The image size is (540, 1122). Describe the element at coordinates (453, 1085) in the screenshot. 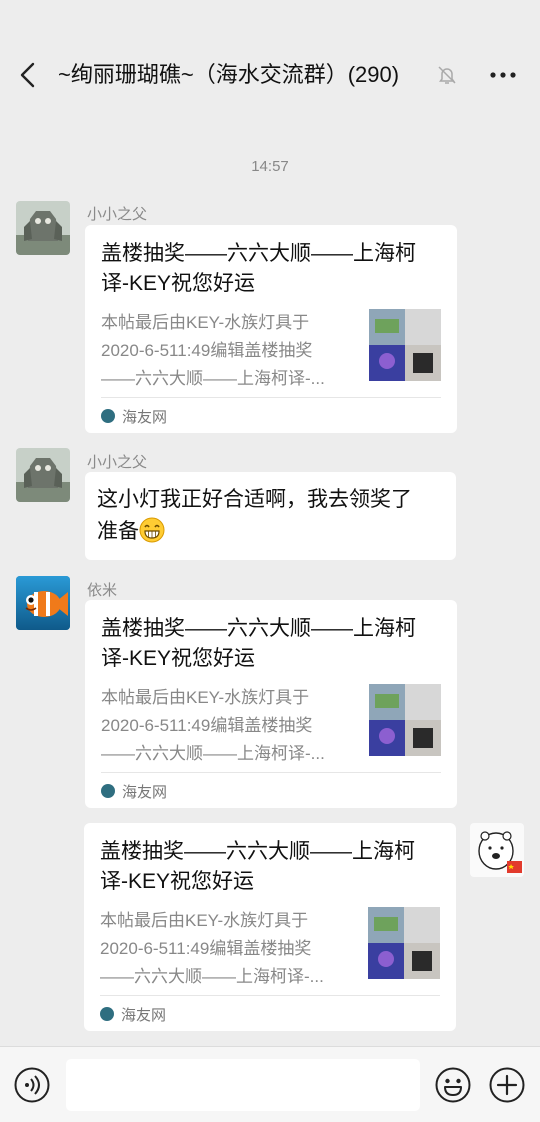

I see `emoji-icon` at that location.